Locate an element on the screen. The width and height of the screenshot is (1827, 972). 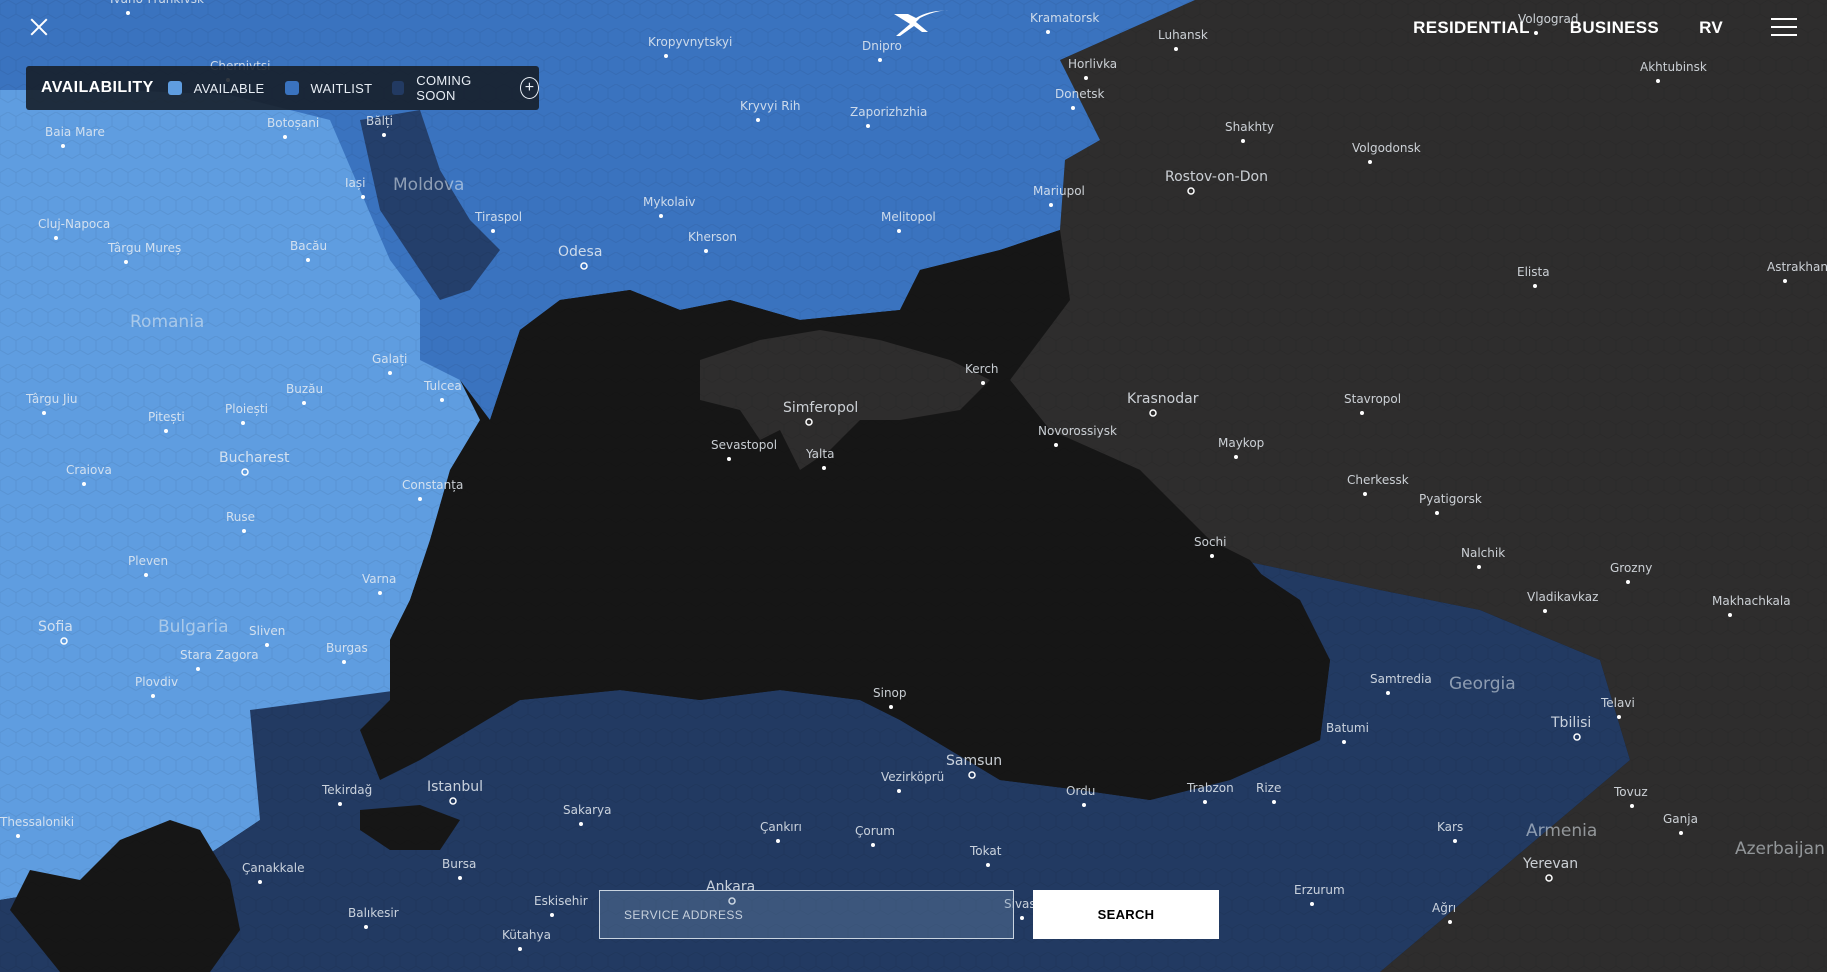
city-label: Sakarya is located at coordinates (587, 810).